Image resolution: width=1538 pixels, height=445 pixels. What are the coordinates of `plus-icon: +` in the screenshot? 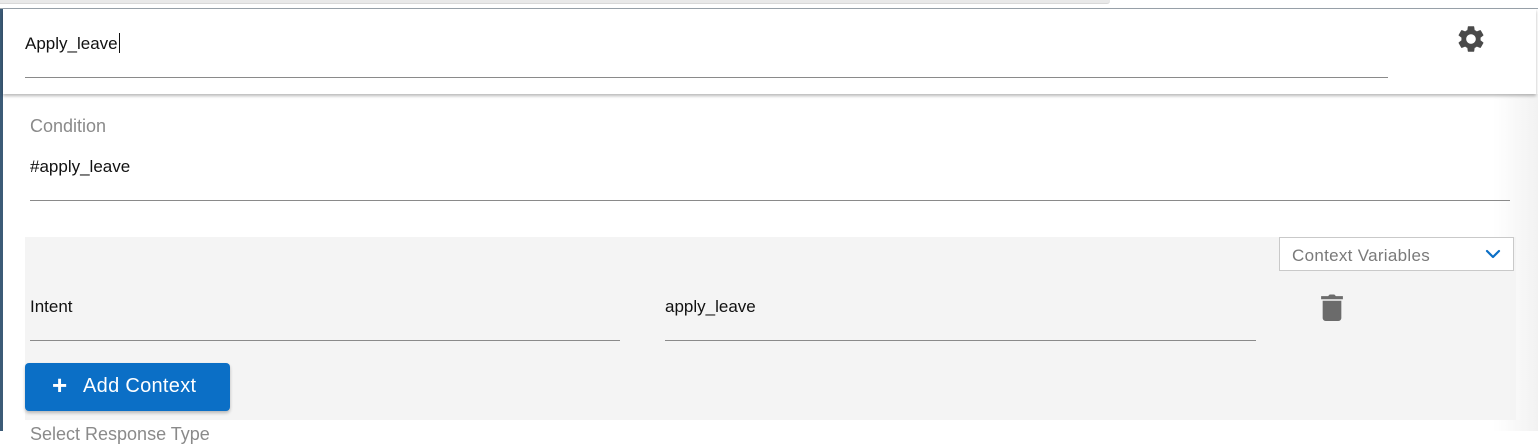 It's located at (60, 385).